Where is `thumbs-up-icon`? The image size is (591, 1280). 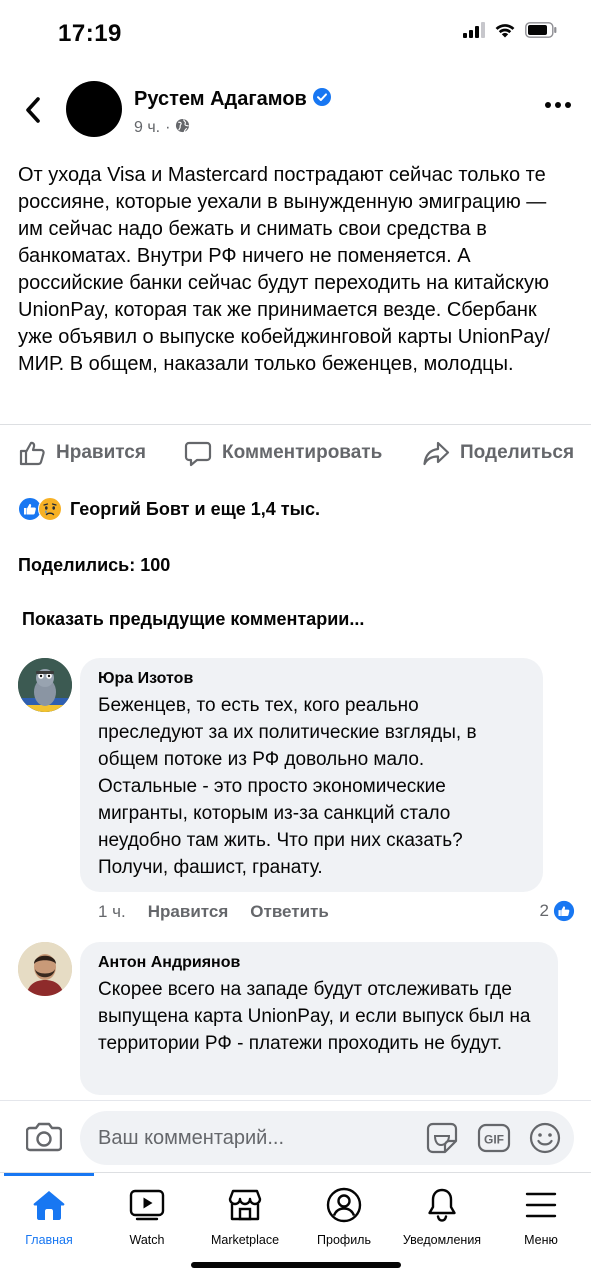 thumbs-up-icon is located at coordinates (32, 453).